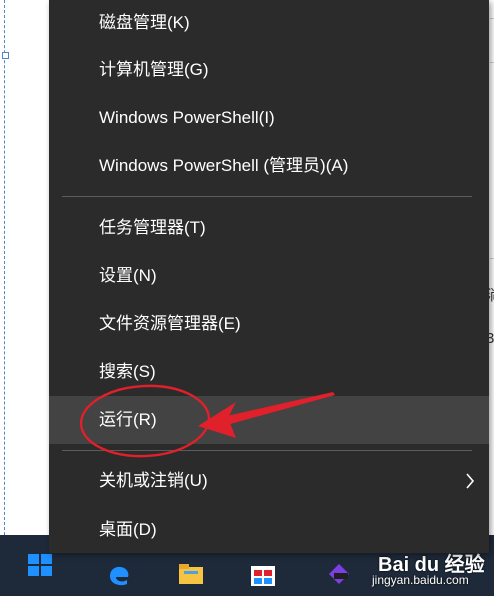  Describe the element at coordinates (269, 372) in the screenshot. I see `menu-item-search: 搜索(S)` at that location.